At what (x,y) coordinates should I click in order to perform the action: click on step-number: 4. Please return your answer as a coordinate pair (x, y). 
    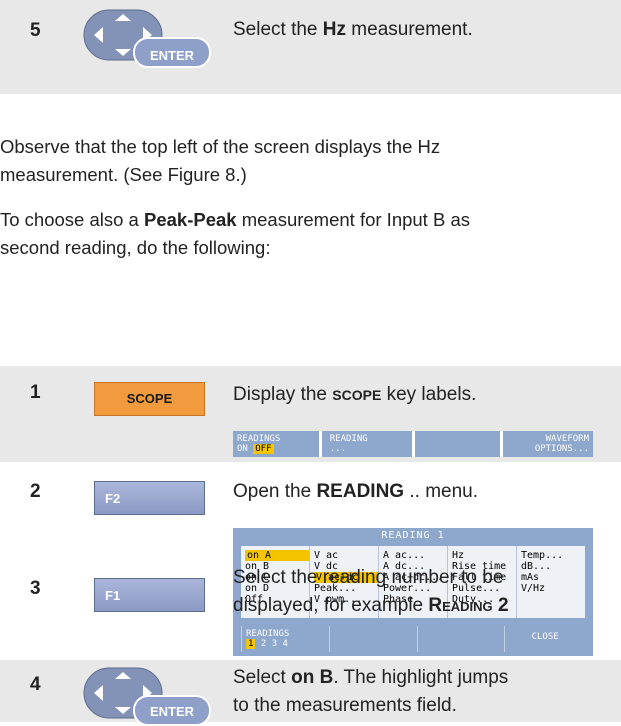
    Looking at the image, I should click on (35, 684).